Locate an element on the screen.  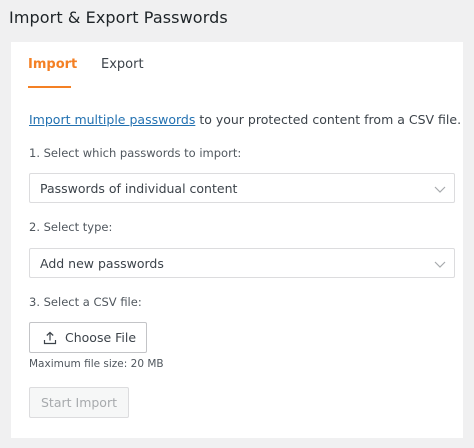
choose-file-label: Choose File is located at coordinates (101, 337).